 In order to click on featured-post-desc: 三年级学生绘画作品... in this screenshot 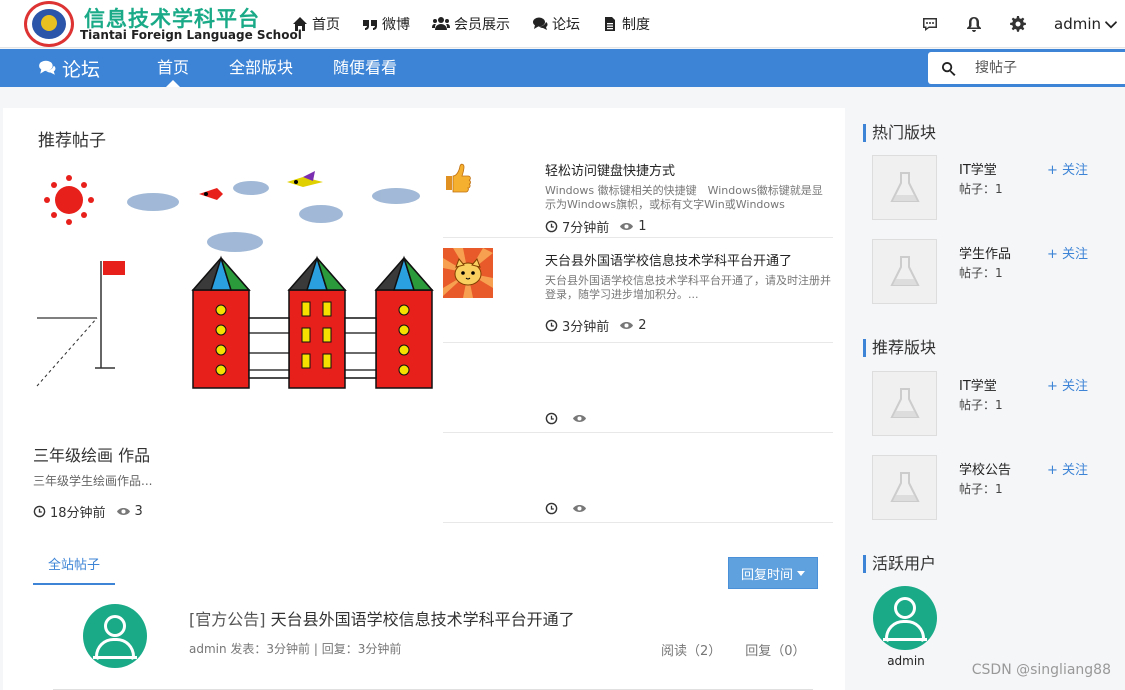, I will do `click(93, 481)`.